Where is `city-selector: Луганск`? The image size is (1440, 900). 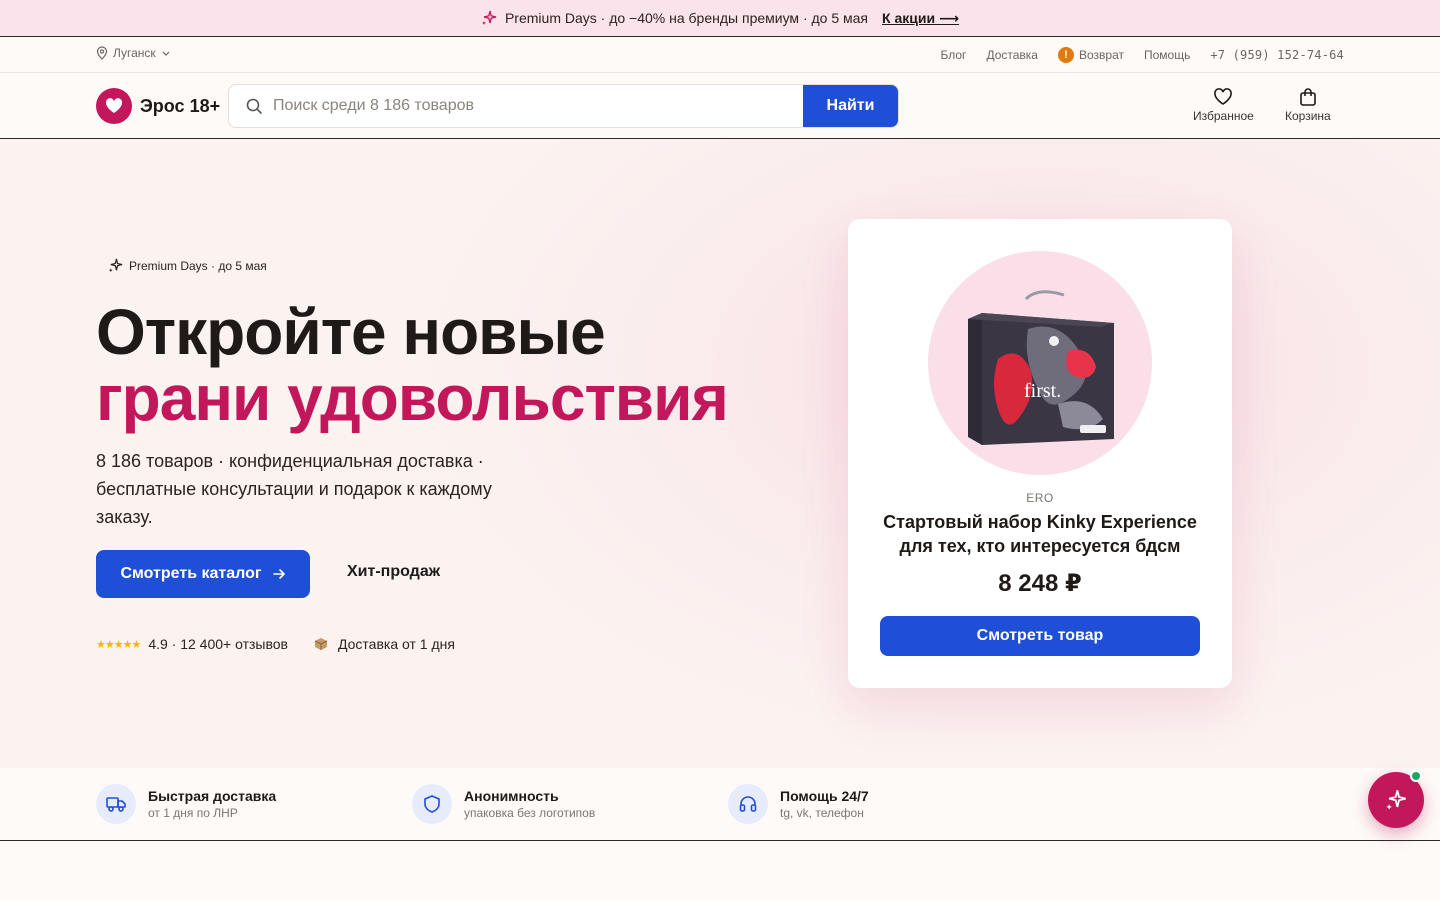
city-selector: Луганск is located at coordinates (133, 53).